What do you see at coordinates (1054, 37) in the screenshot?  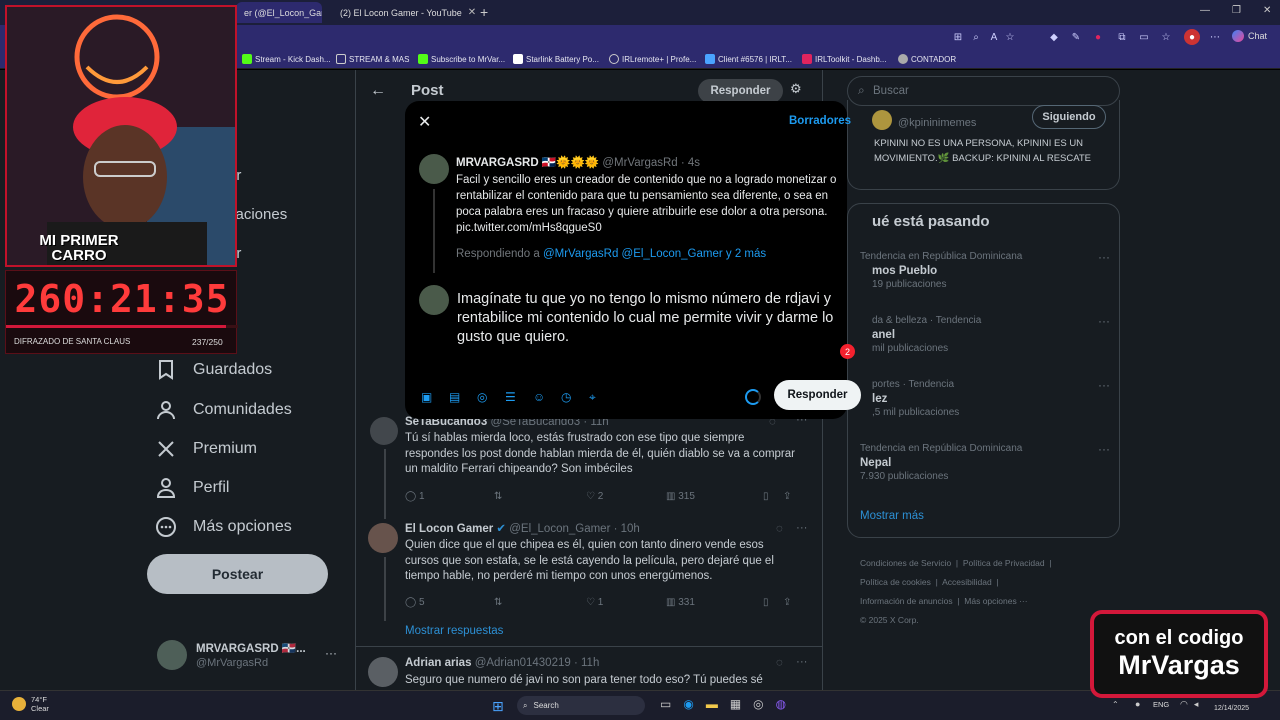 I see `extension-icon: ◆` at bounding box center [1054, 37].